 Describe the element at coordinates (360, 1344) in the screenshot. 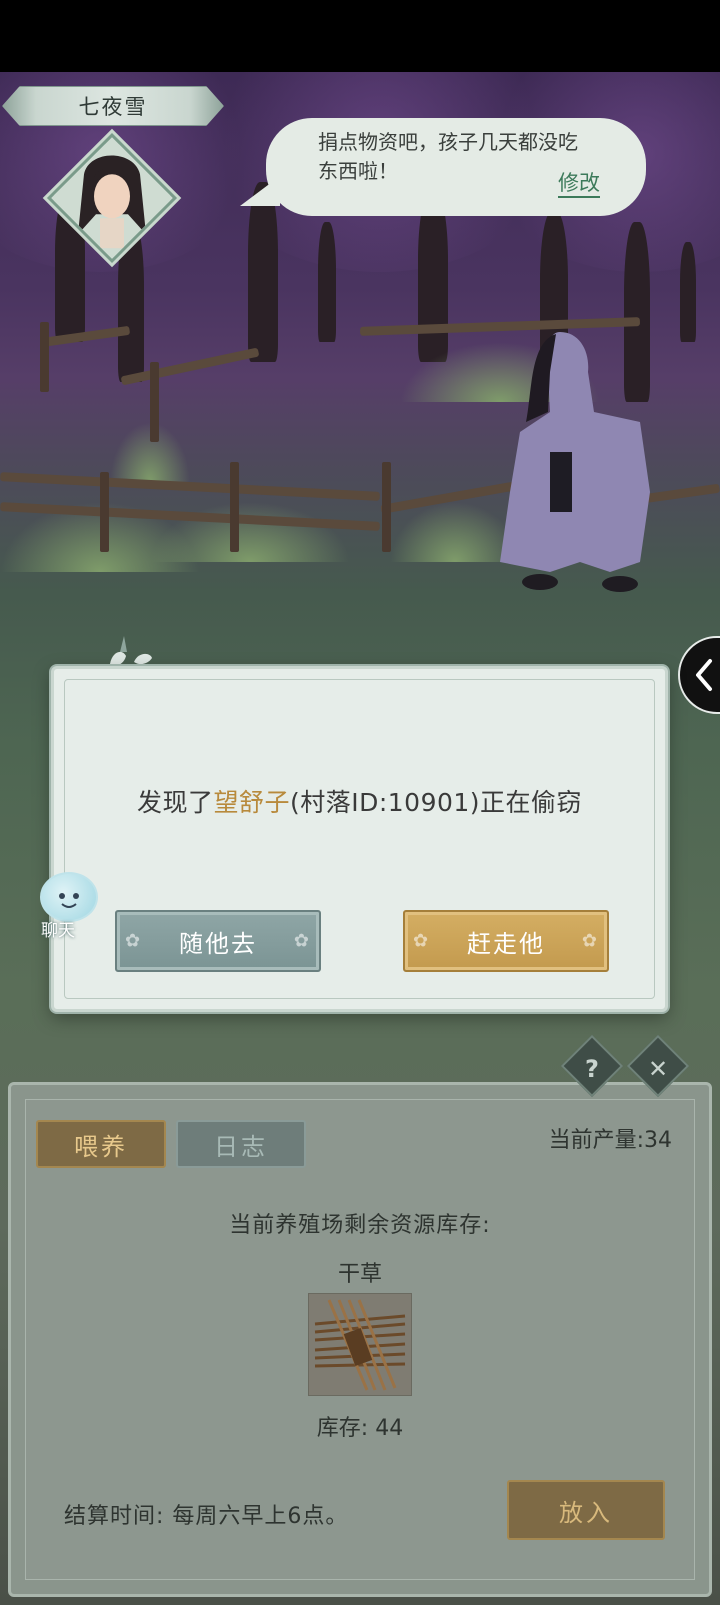

I see `hay-bundle-icon` at that location.